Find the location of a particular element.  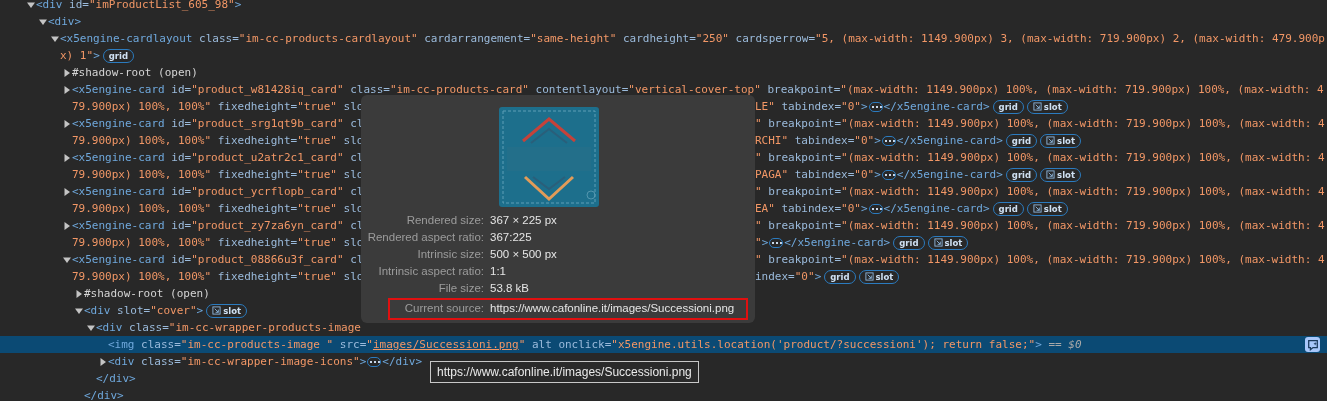

property-label: Rendered aspect ratio: is located at coordinates (425, 237).